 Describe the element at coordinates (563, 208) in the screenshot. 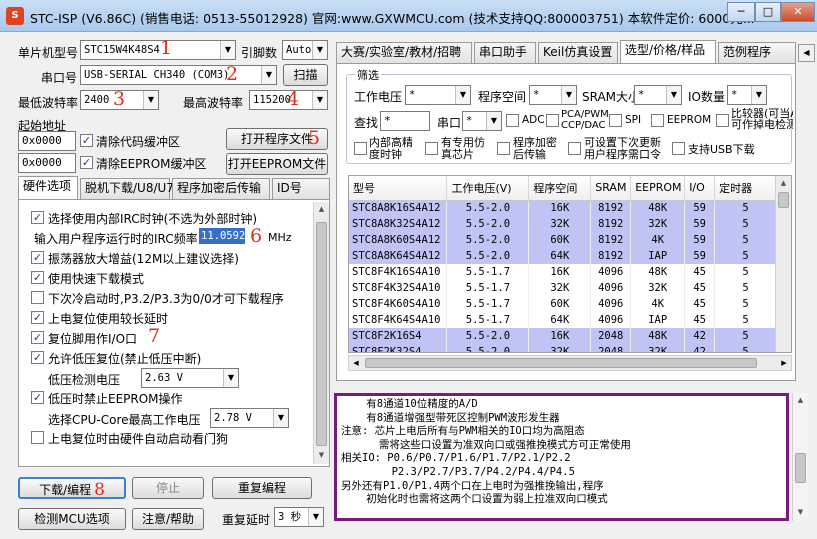

I see `table-row: STC8A8K16S4A12 5.5-2.0 16K 8192 48K 59 5` at that location.